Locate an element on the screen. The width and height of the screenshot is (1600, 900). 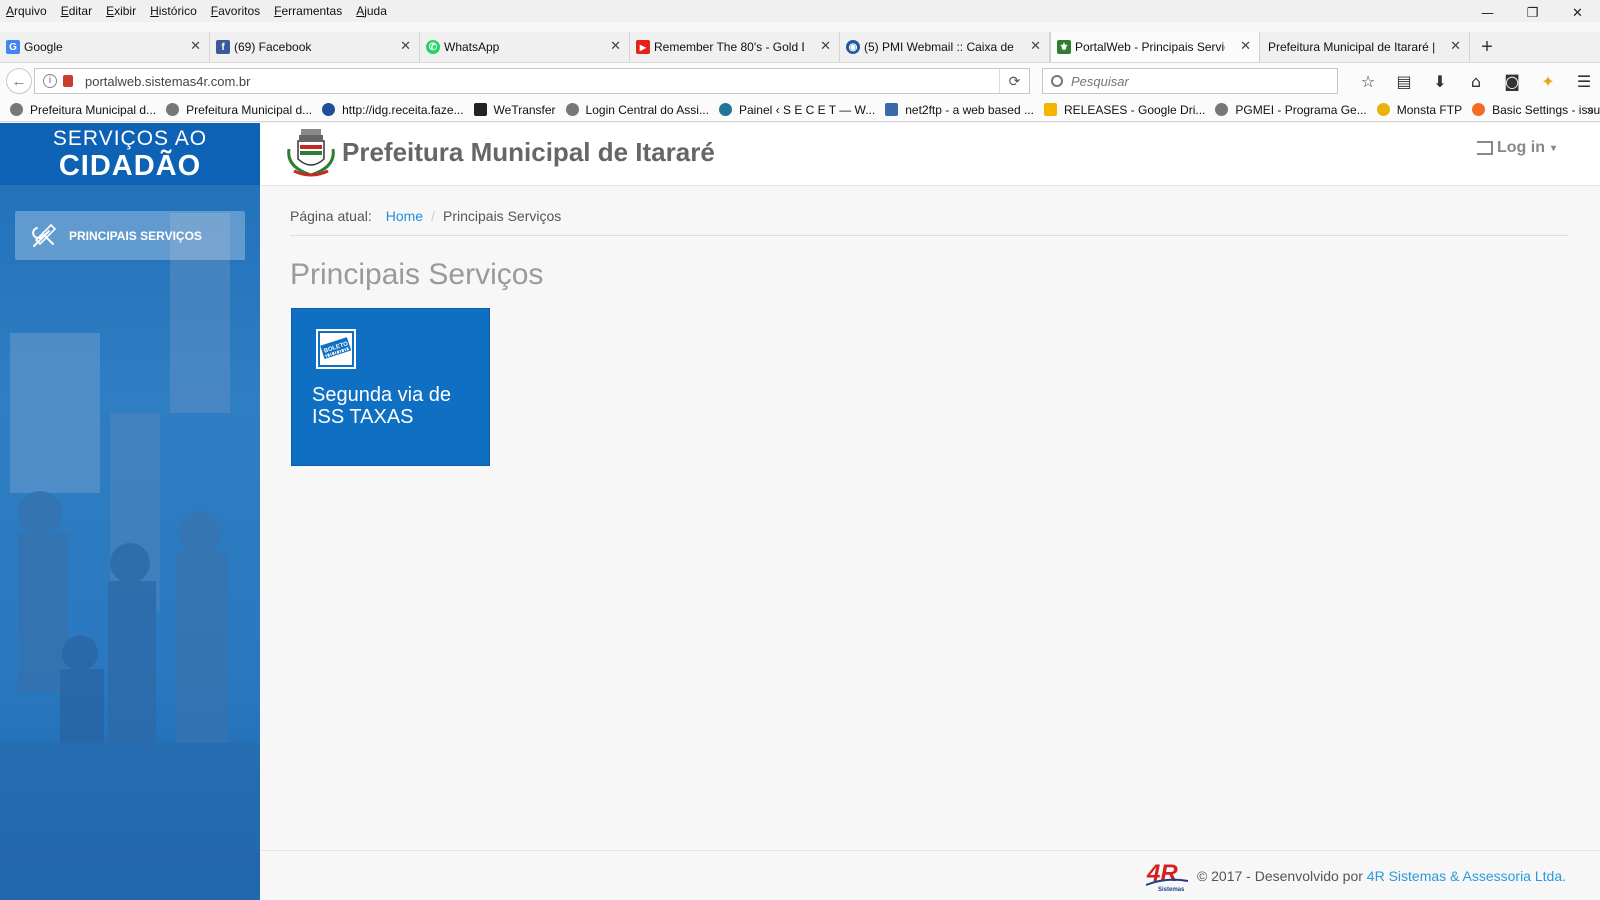
hamburger-menu-icon: ☰ is located at coordinates (1583, 81).